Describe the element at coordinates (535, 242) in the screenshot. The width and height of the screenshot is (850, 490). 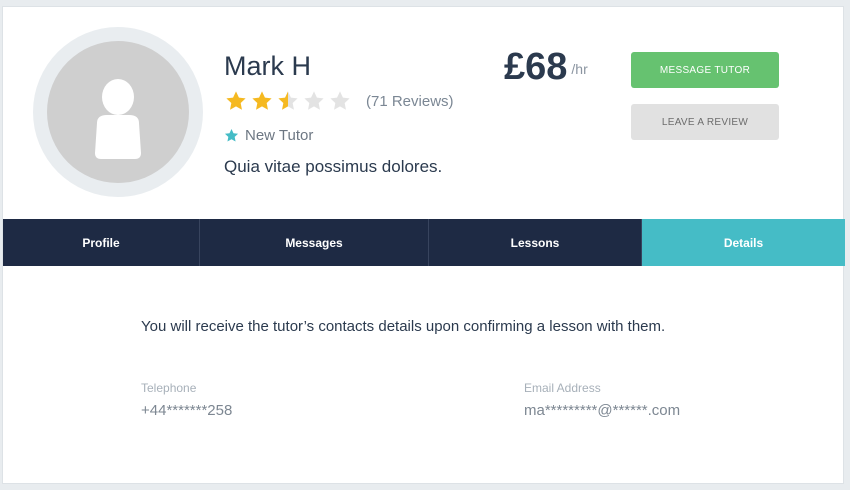
I see `tab-lessons: Lessons` at that location.